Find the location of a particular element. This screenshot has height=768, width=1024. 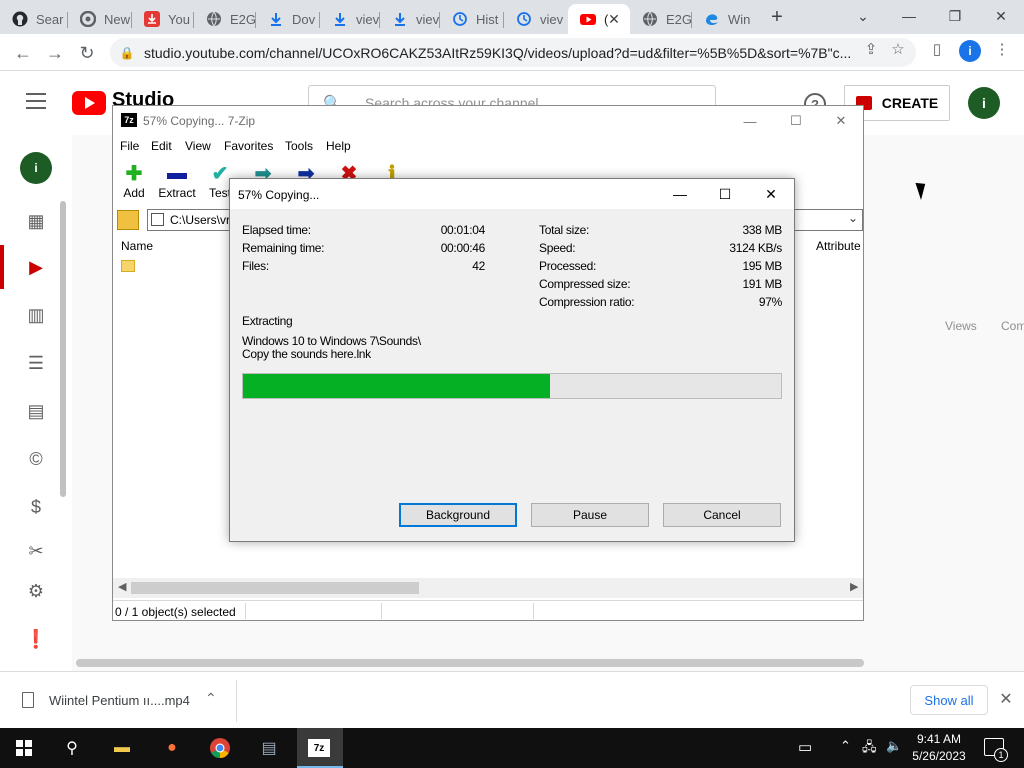

menu-help: Help is located at coordinates (338, 146).